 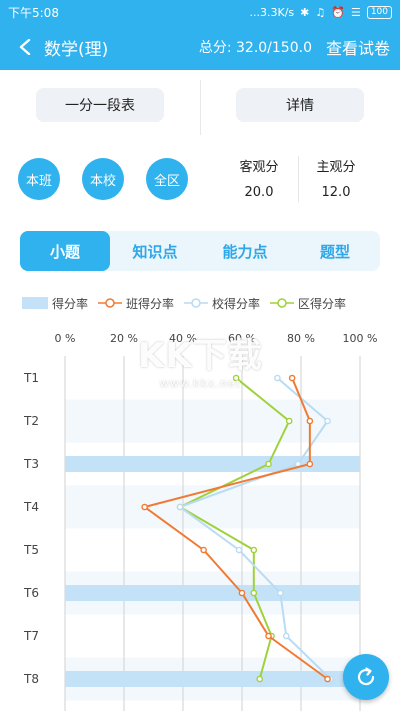 I want to click on divider, so click(x=200, y=107).